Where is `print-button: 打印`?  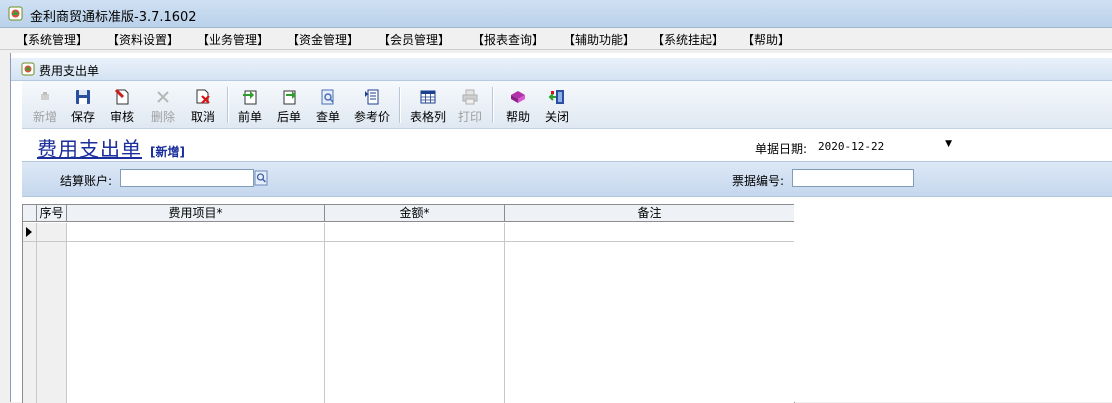 print-button: 打印 is located at coordinates (470, 105).